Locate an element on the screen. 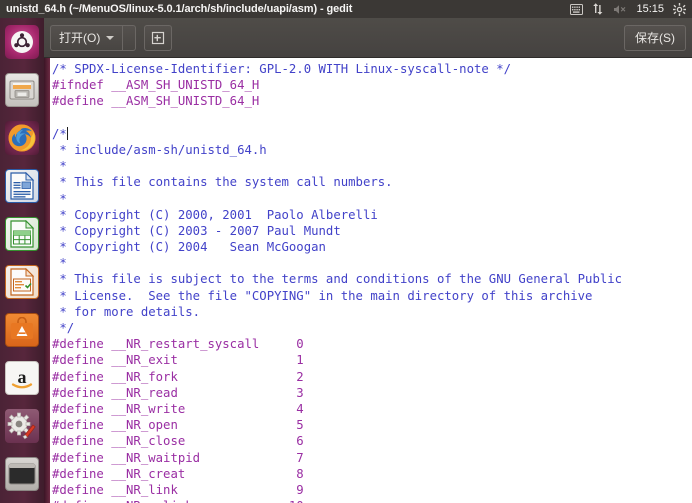  calc-icon is located at coordinates (22, 234).